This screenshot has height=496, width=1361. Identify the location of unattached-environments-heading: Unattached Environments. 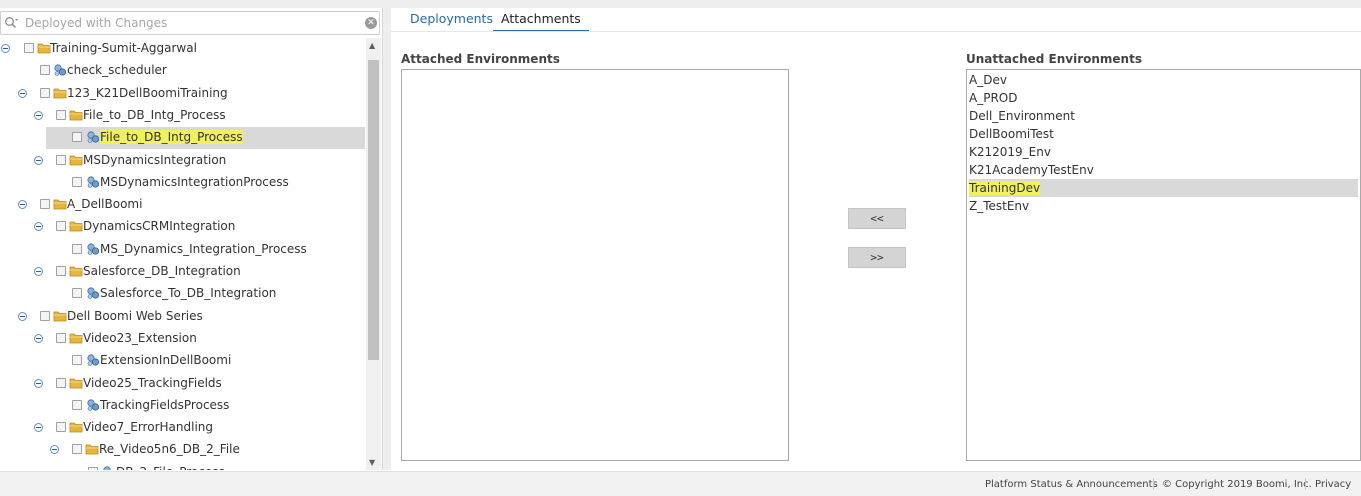
(1054, 59).